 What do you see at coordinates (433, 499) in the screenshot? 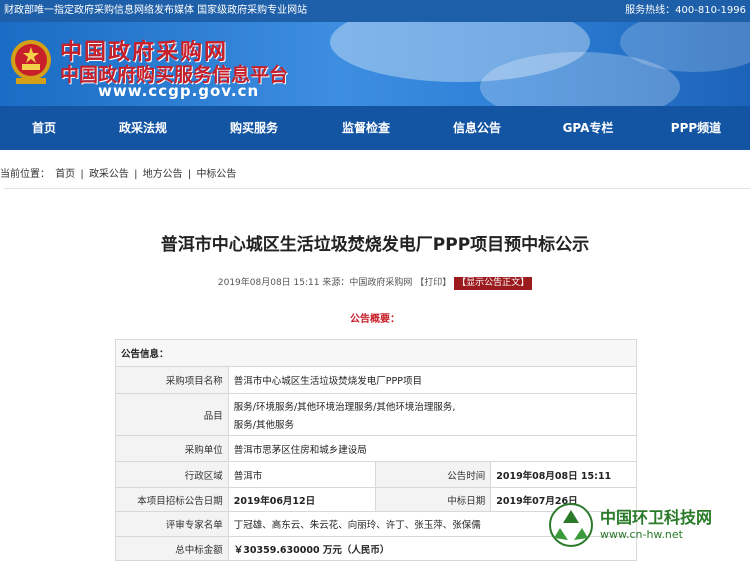
I see `award-date-label: 中标日期` at bounding box center [433, 499].